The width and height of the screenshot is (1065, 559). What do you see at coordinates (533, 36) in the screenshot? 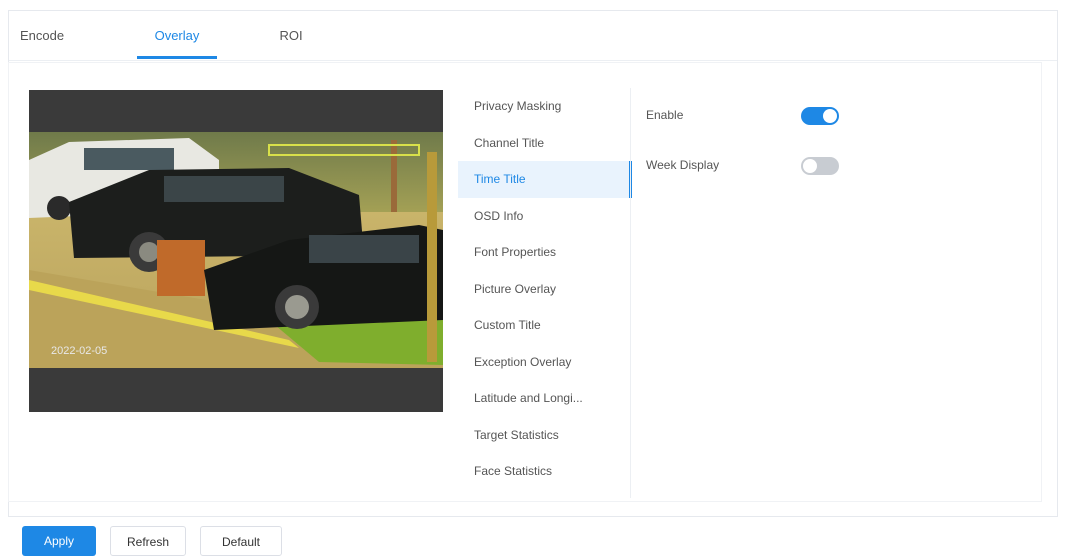
I see `tab-bar: Encode Overlay ROI` at bounding box center [533, 36].